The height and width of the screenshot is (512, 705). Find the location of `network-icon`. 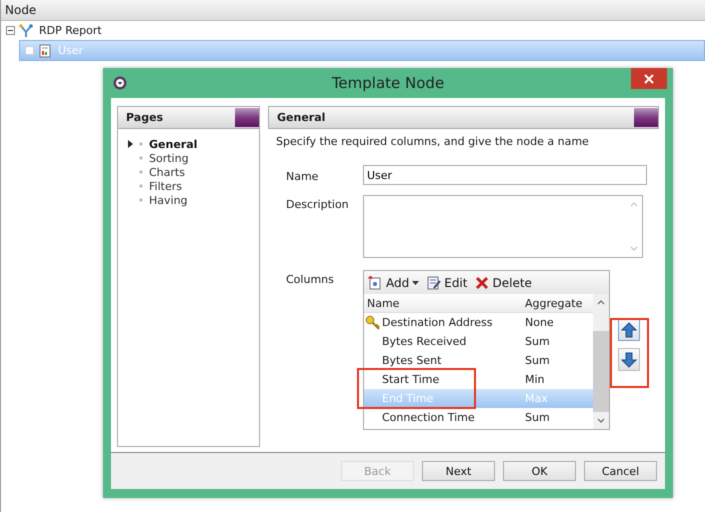

network-icon is located at coordinates (26, 31).